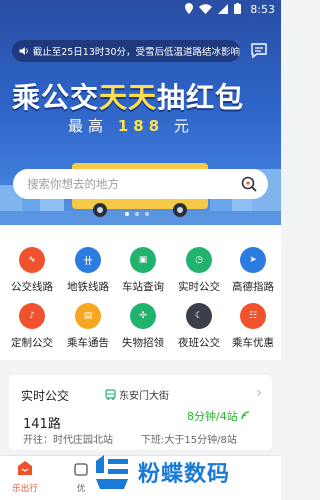 The image size is (320, 500). I want to click on notice-bar: 截止至25日13时30分，受雪后低温道路结冰影响, so click(126, 51).